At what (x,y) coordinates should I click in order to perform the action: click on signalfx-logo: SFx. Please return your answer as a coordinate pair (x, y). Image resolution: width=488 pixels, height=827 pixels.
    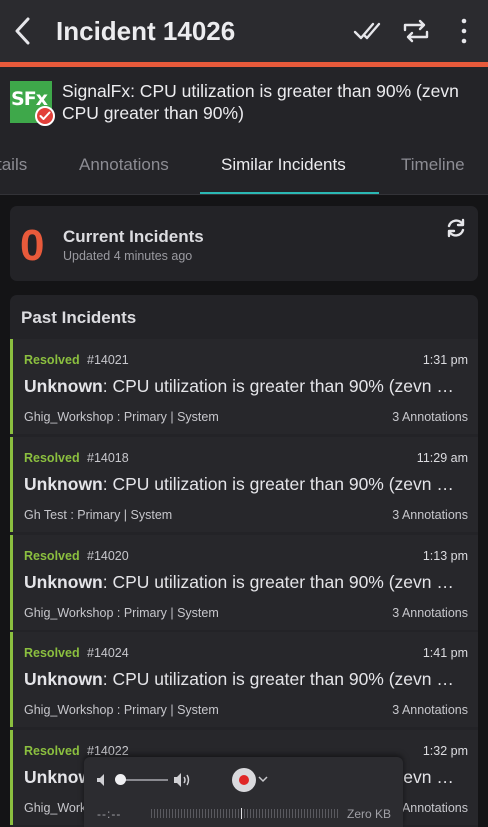
    Looking at the image, I should click on (32, 103).